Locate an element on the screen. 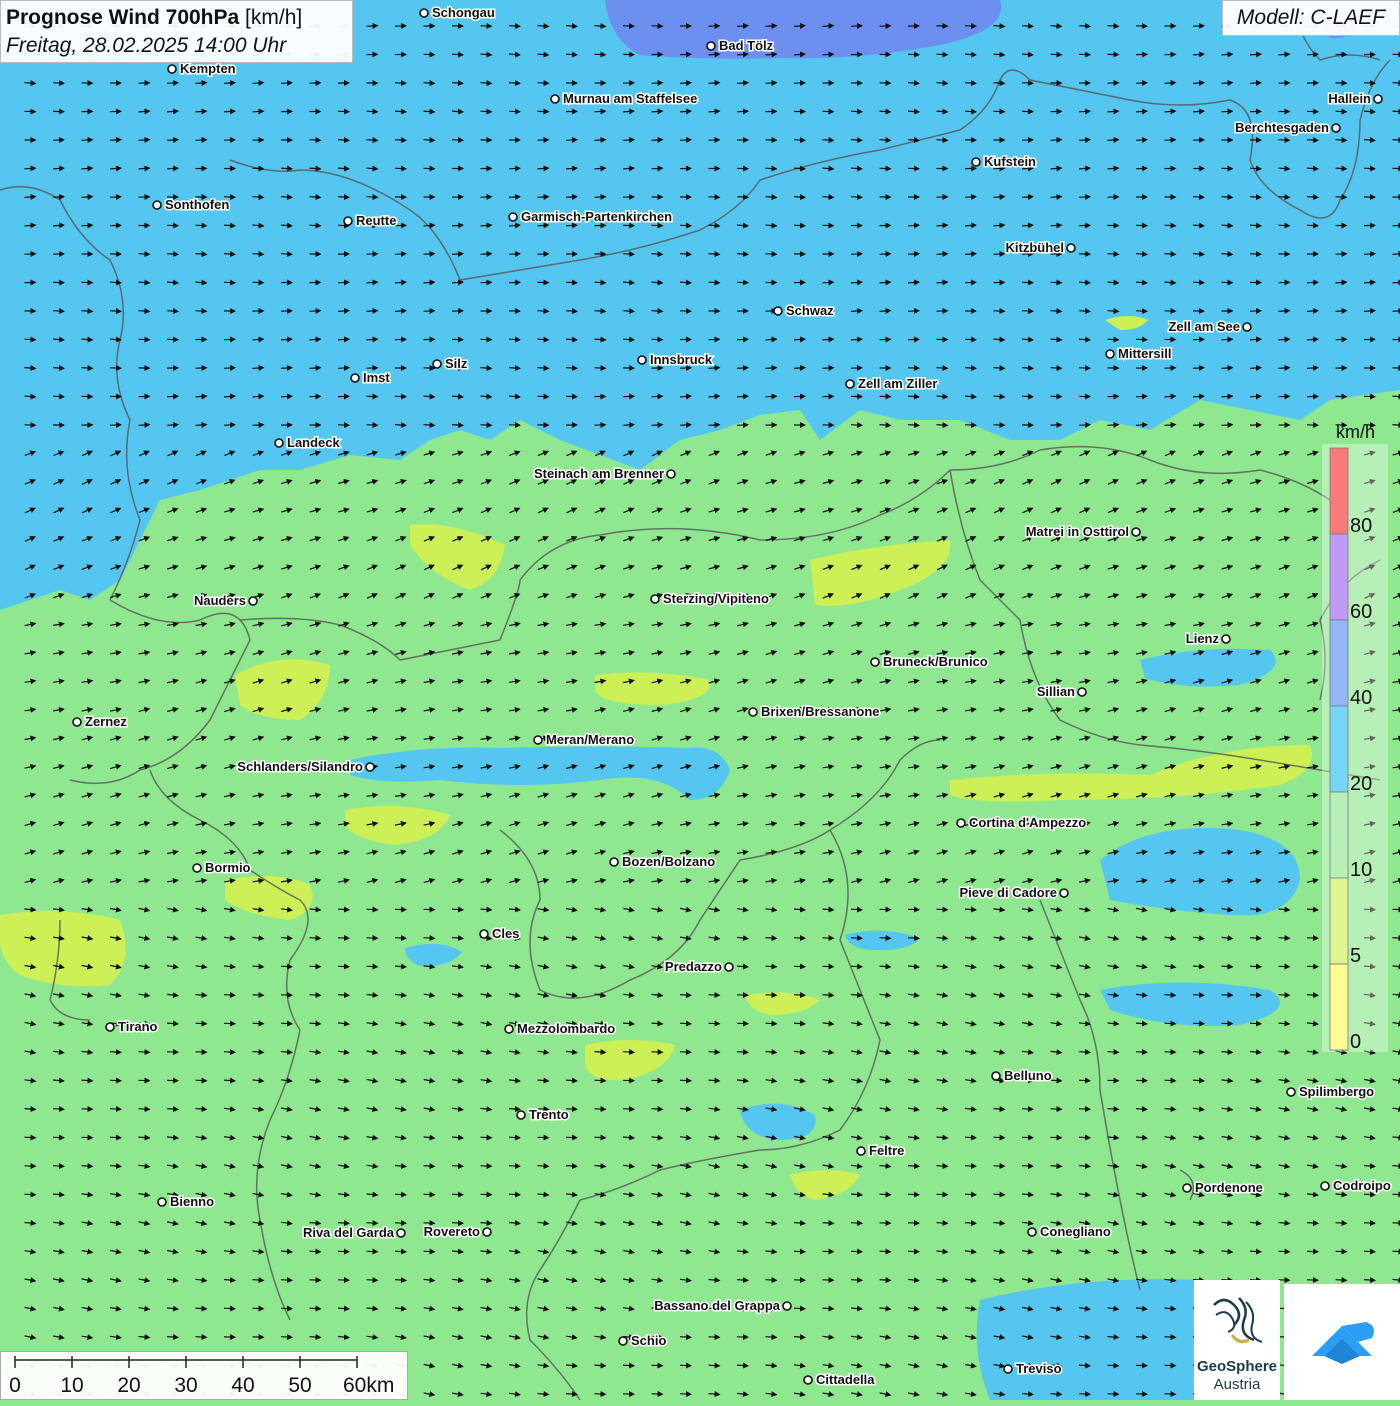 The image size is (1400, 1406). city-marker: Innsbruck is located at coordinates (675, 359).